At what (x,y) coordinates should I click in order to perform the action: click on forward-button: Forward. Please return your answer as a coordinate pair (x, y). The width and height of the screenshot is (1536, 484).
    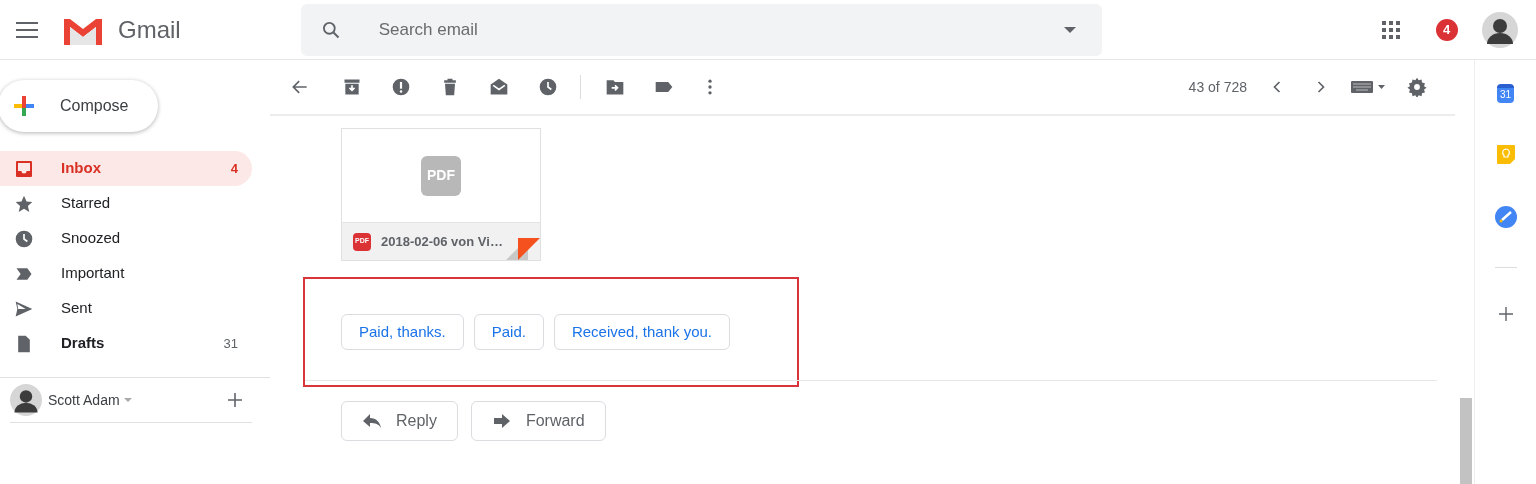
    Looking at the image, I should click on (538, 421).